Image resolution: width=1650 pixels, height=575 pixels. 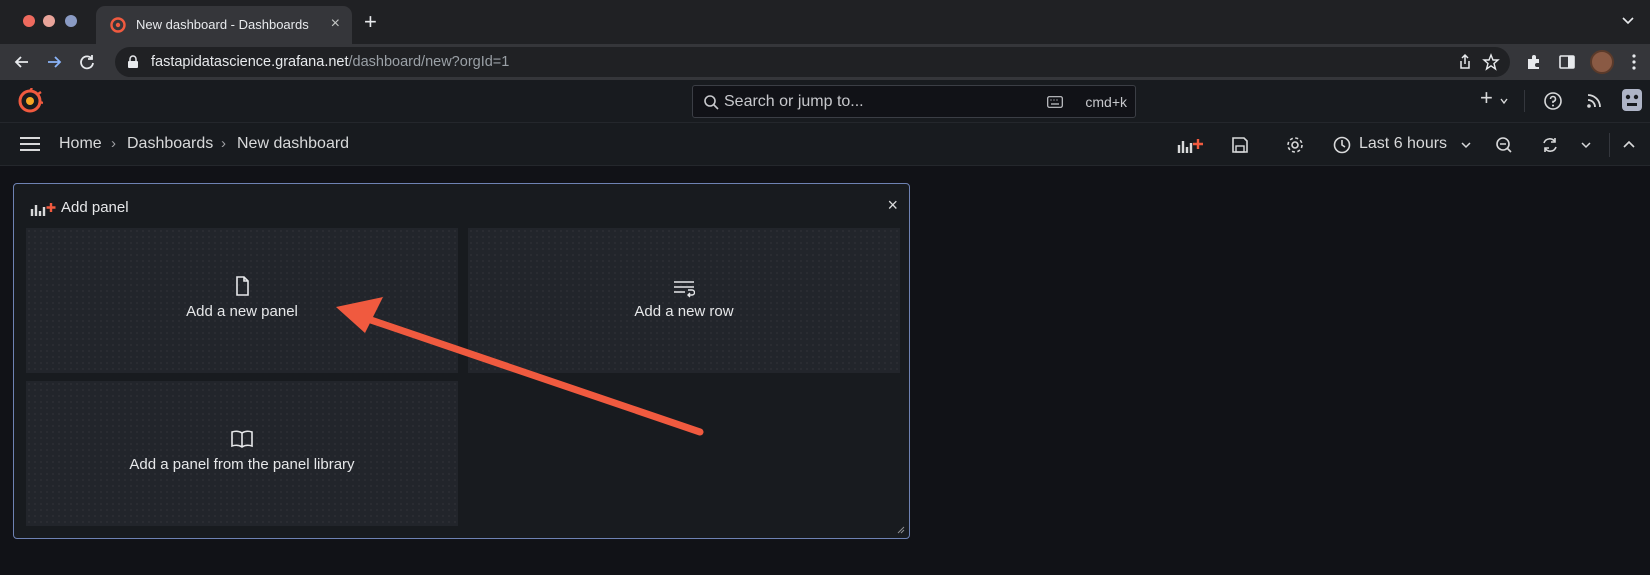 What do you see at coordinates (49, 21) in the screenshot?
I see `window-minimize-button` at bounding box center [49, 21].